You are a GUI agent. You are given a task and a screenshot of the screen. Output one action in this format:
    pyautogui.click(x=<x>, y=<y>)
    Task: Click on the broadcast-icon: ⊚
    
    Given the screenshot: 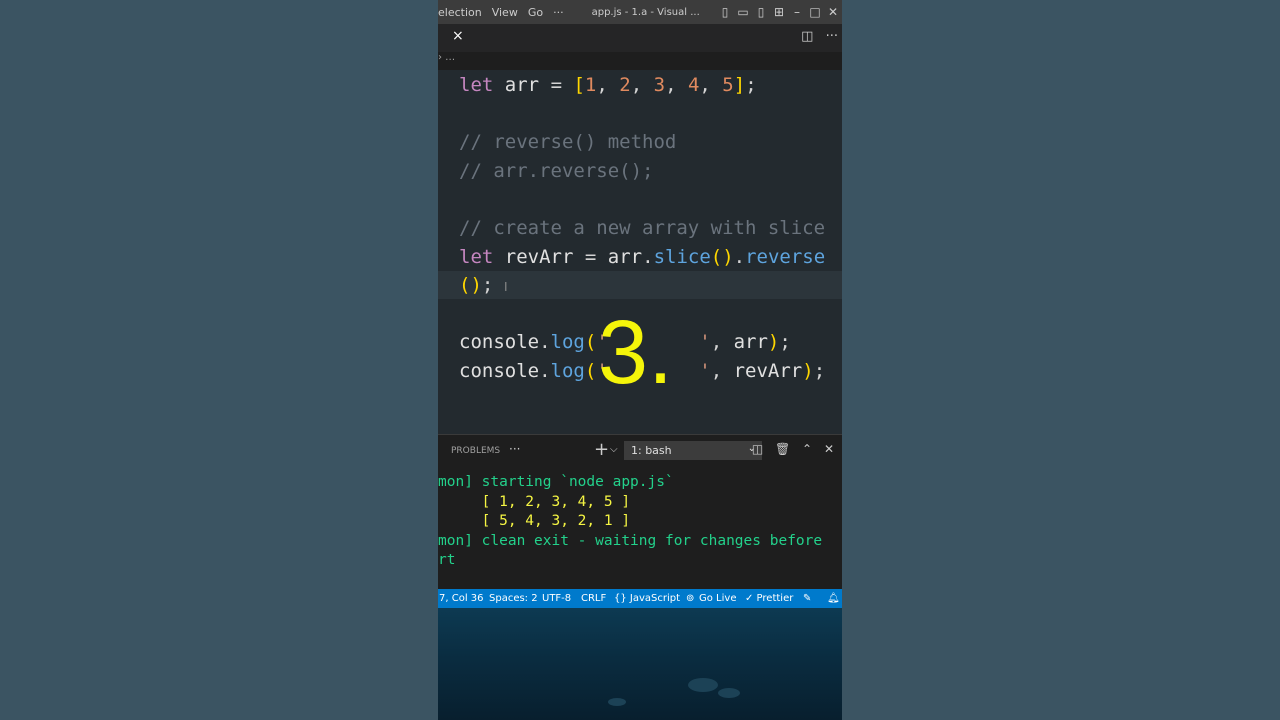 What is the action you would take?
    pyautogui.click(x=690, y=598)
    